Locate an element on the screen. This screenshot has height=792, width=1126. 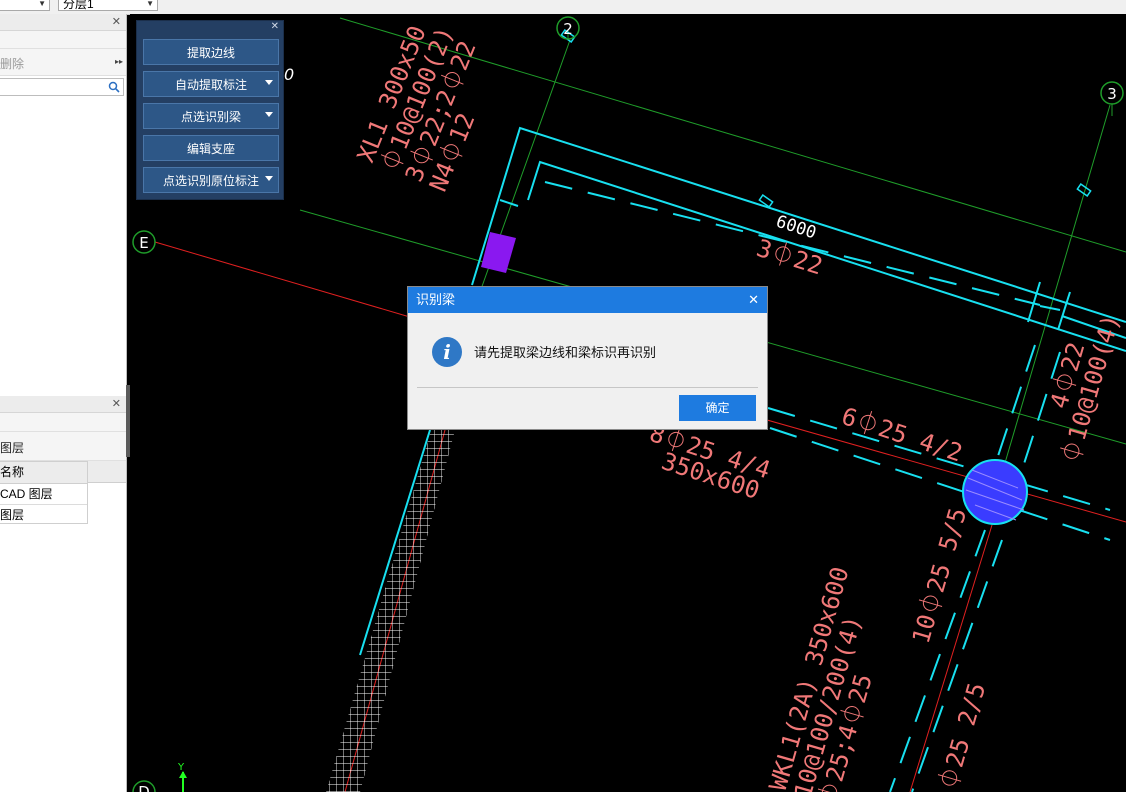
button-label: 提取边线 is located at coordinates (210, 52).